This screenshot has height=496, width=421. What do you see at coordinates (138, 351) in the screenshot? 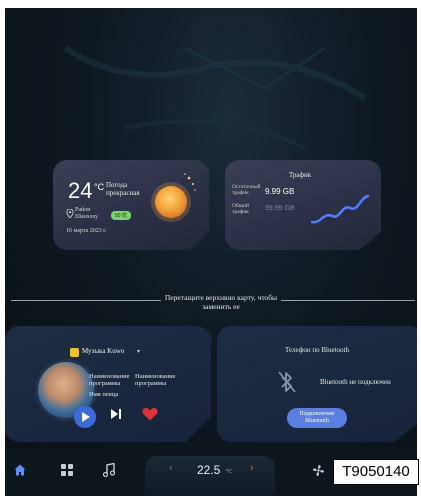
I see `chevron-down-icon: ▾` at bounding box center [138, 351].